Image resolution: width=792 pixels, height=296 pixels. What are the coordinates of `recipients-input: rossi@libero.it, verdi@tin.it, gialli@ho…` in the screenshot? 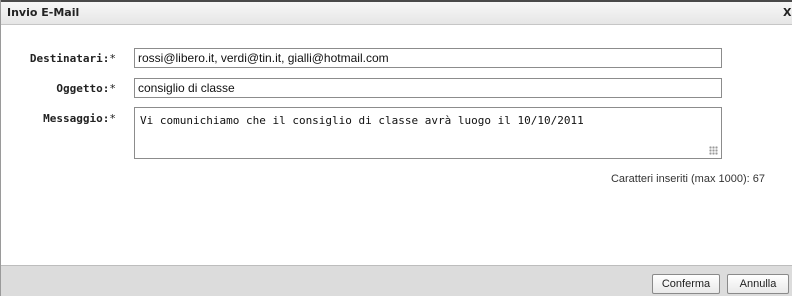 It's located at (428, 58).